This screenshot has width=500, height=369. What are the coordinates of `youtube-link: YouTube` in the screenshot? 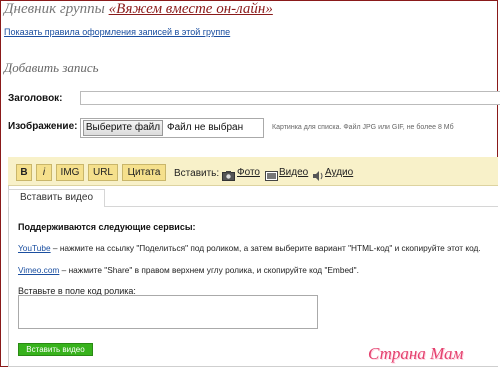 It's located at (34, 248).